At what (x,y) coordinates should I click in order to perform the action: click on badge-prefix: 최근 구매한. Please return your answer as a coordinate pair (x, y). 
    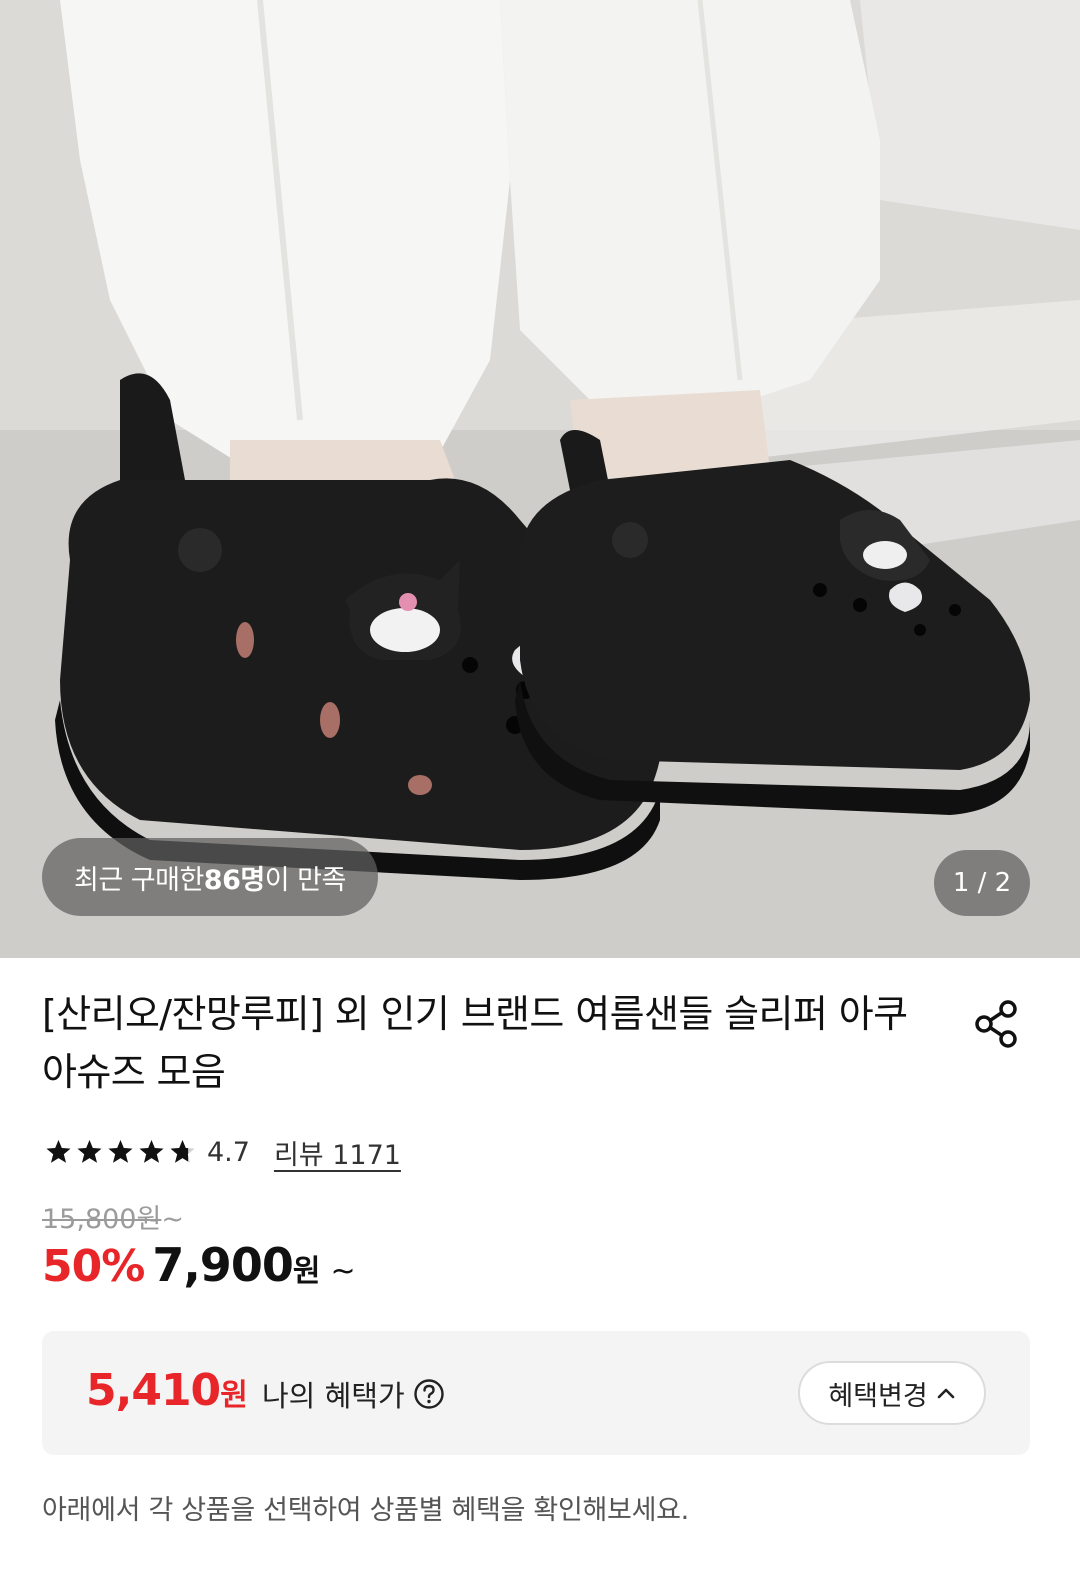
    Looking at the image, I should click on (139, 880).